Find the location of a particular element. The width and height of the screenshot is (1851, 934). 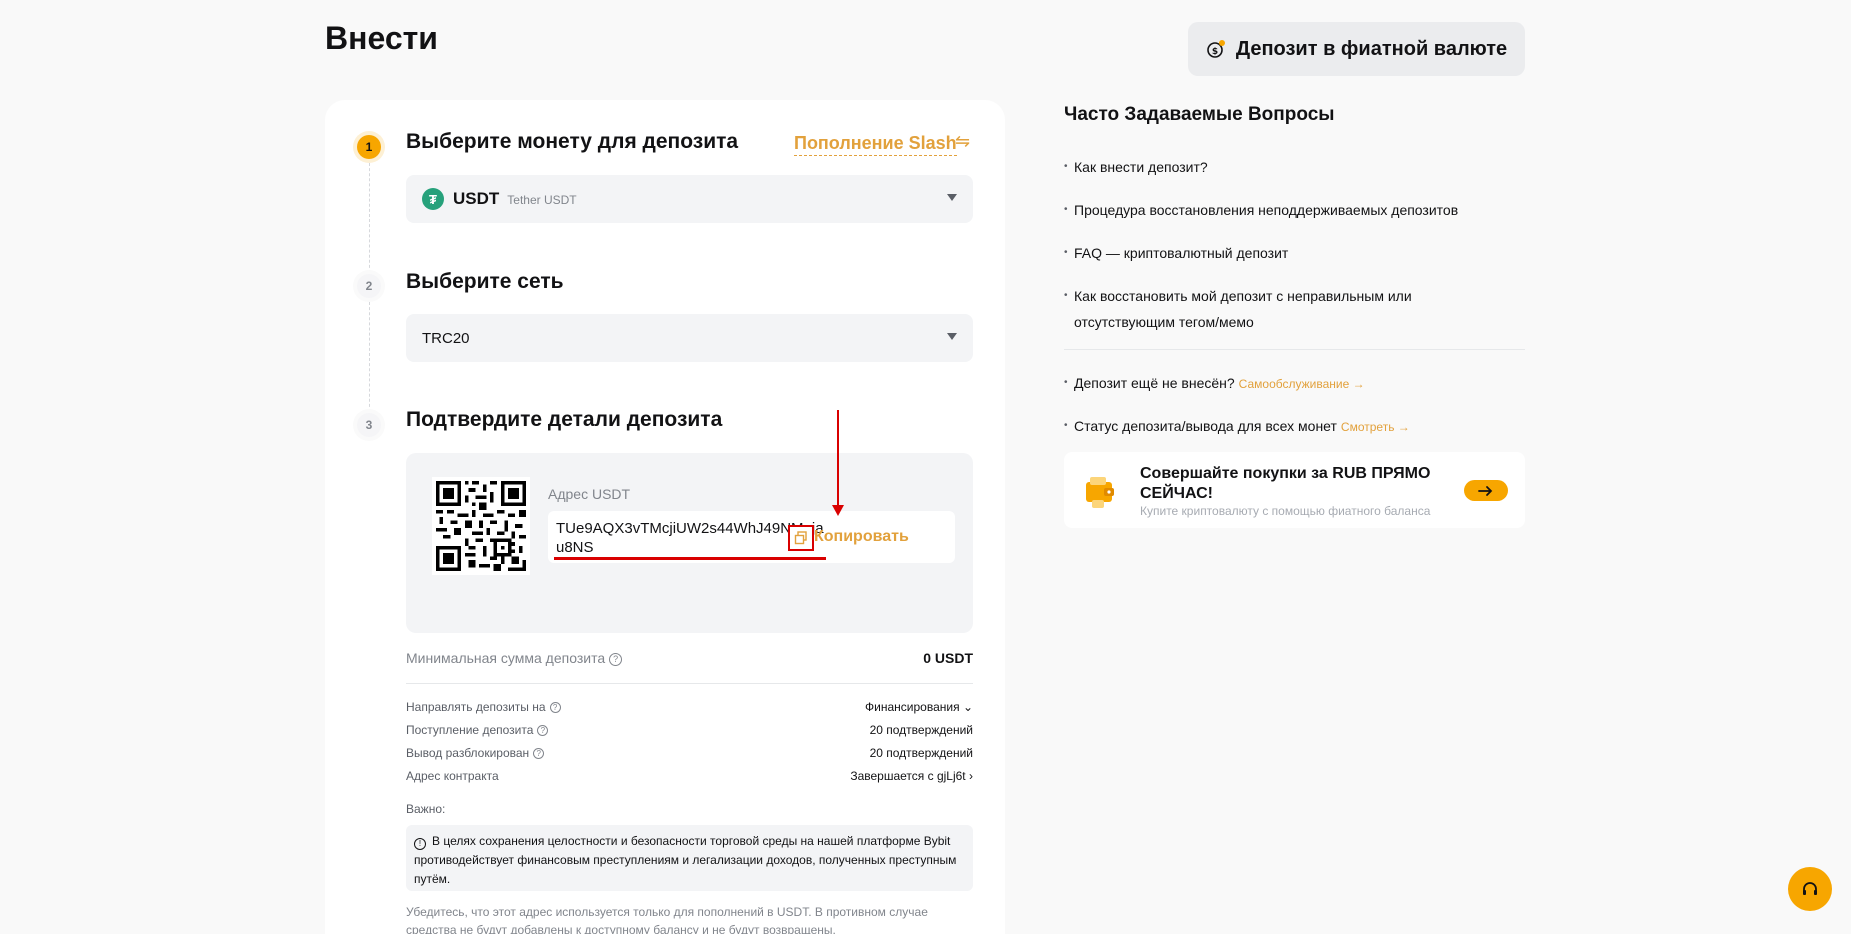

promo-arrow-button is located at coordinates (1486, 490).